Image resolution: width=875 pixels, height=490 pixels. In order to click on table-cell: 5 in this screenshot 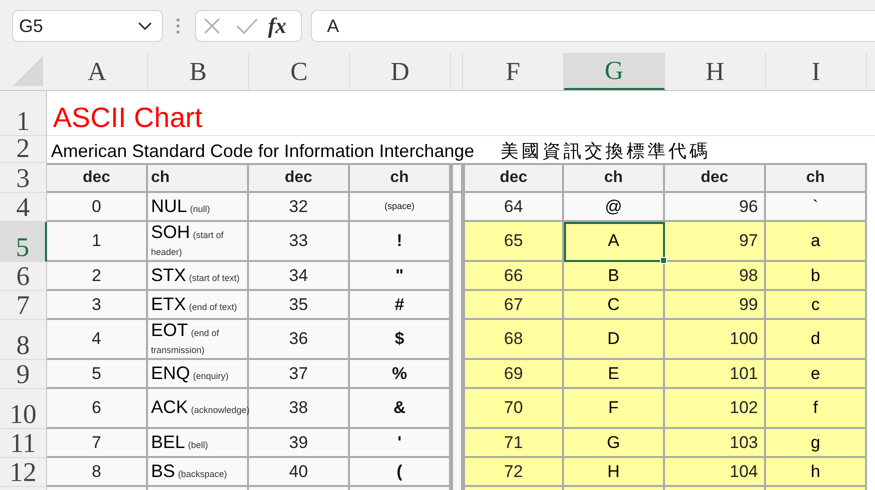, I will do `click(97, 374)`.